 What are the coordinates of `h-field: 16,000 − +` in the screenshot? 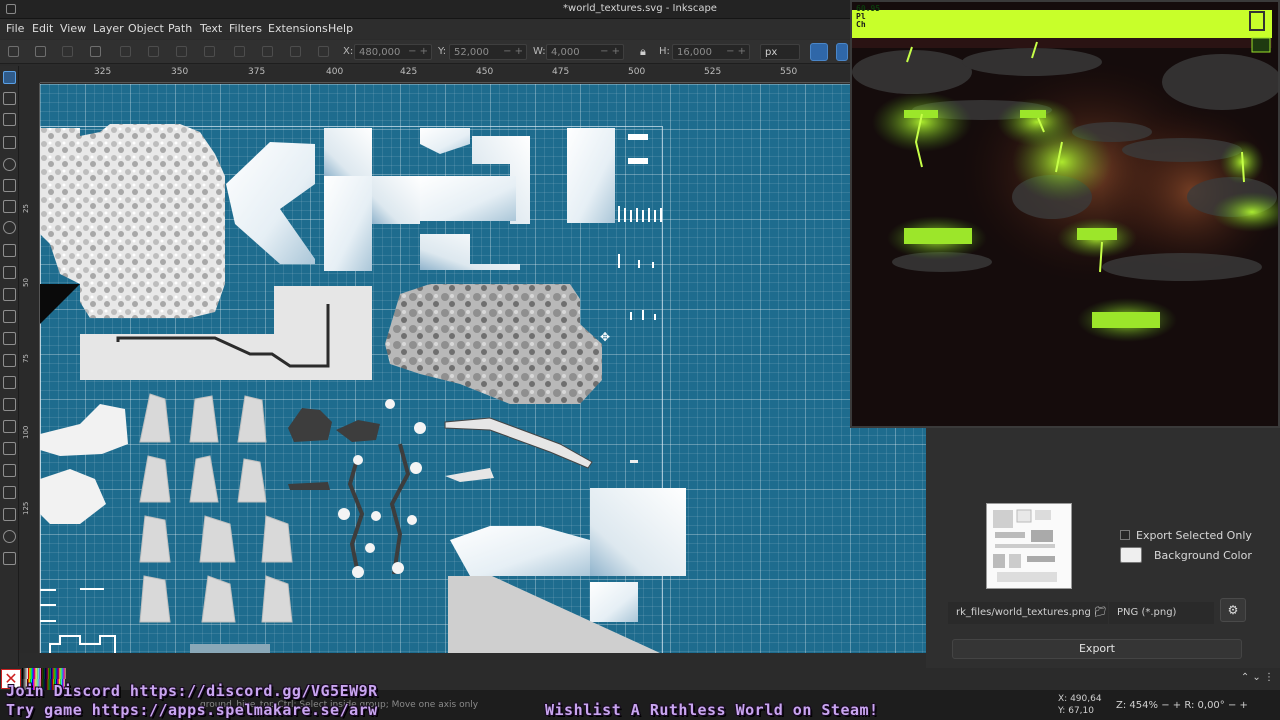 It's located at (711, 52).